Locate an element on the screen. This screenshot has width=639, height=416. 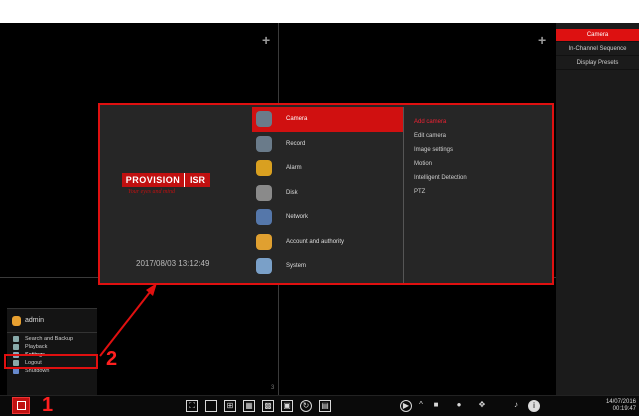
logo-text: PROVISION is located at coordinates (153, 180).